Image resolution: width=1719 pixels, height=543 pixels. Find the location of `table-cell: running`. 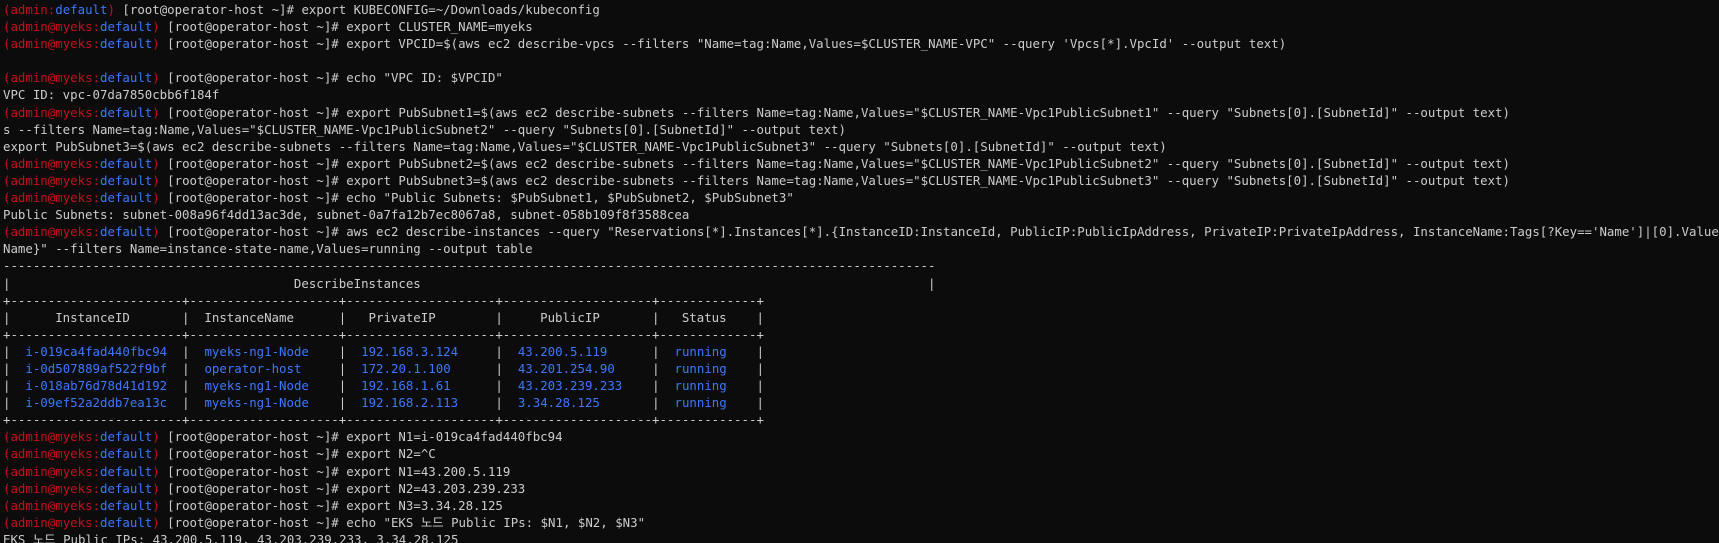

table-cell: running is located at coordinates (700, 351).